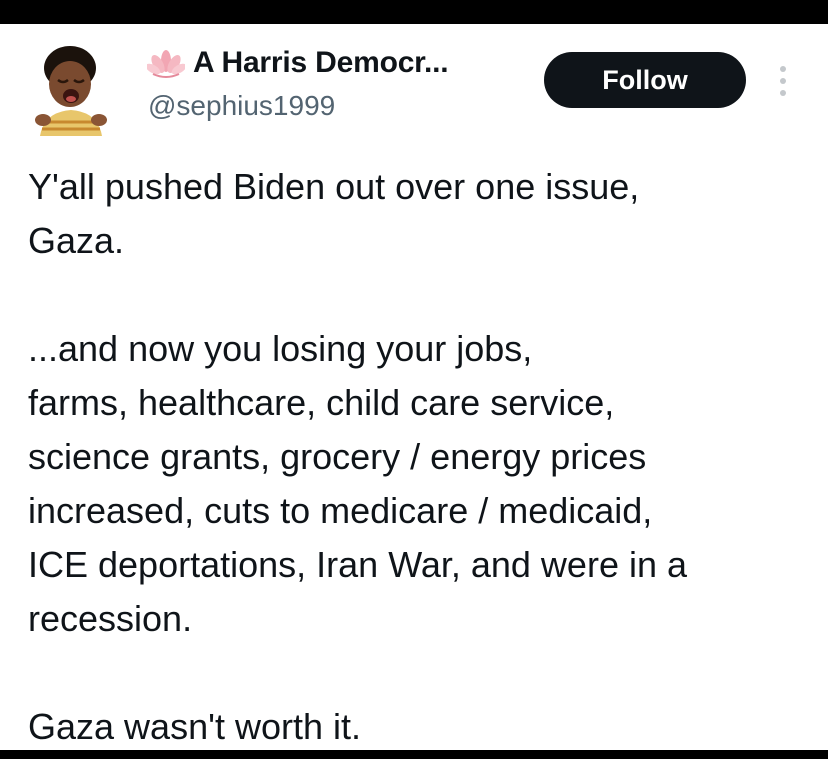 Image resolution: width=828 pixels, height=759 pixels. I want to click on tweet-paragraph-3: Gaza wasn't worth it., so click(194, 726).